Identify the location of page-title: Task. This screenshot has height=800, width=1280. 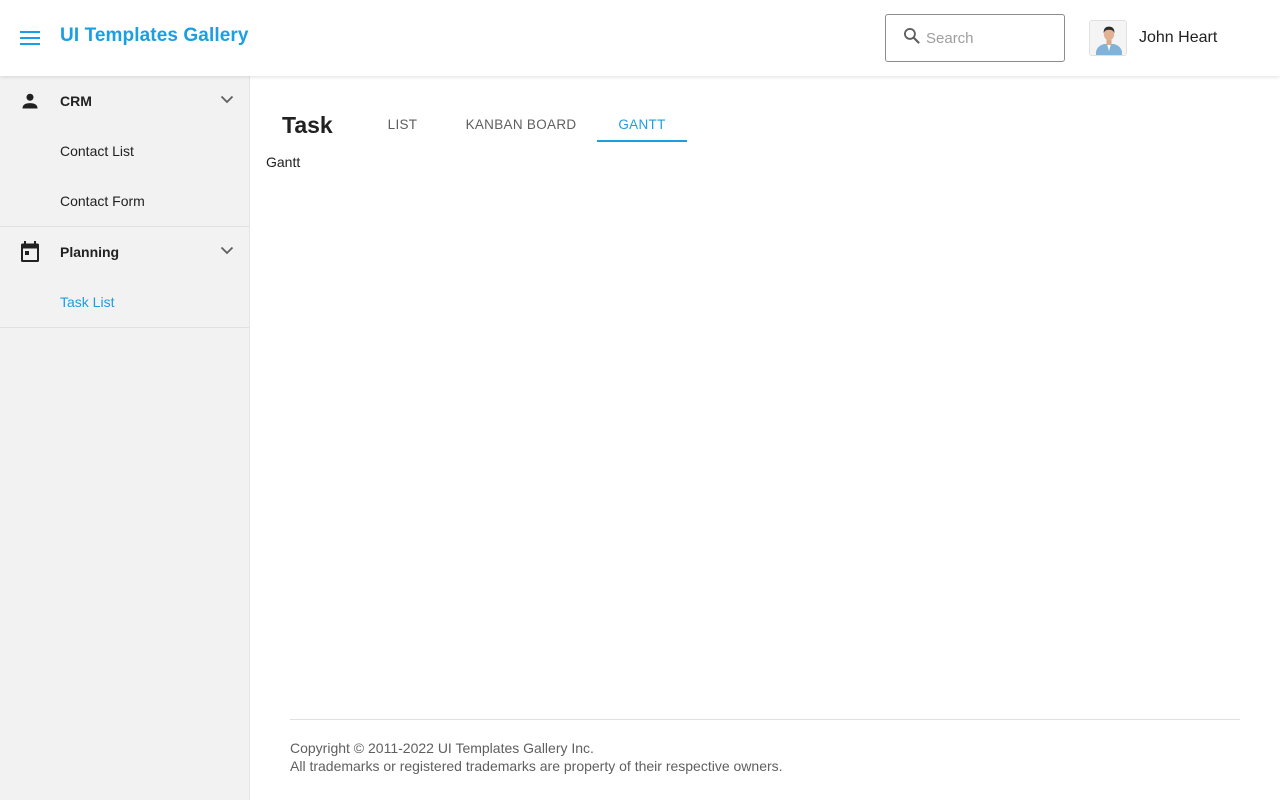
(307, 125).